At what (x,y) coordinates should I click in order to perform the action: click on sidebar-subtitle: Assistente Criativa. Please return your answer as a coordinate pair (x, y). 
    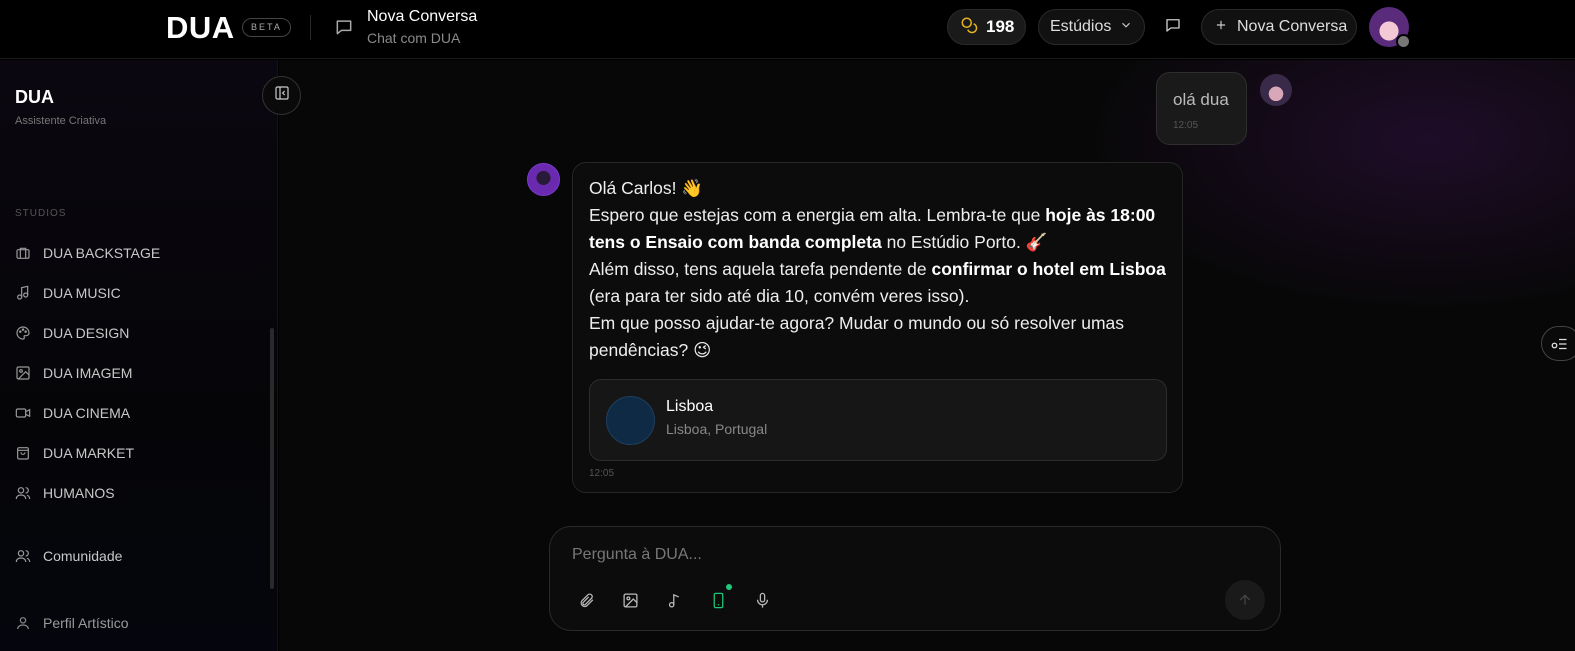
    Looking at the image, I should click on (61, 121).